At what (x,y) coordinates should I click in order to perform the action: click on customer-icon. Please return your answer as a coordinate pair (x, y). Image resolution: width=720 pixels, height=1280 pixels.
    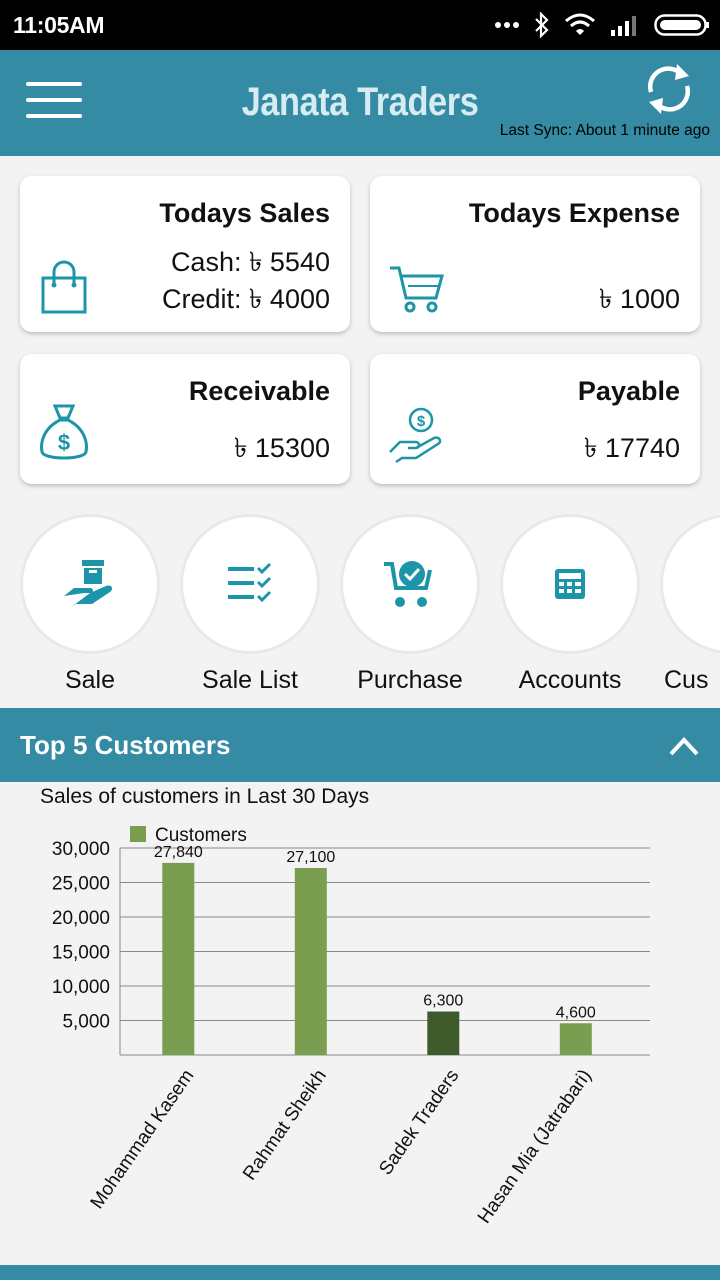
    Looking at the image, I should click on (690, 584).